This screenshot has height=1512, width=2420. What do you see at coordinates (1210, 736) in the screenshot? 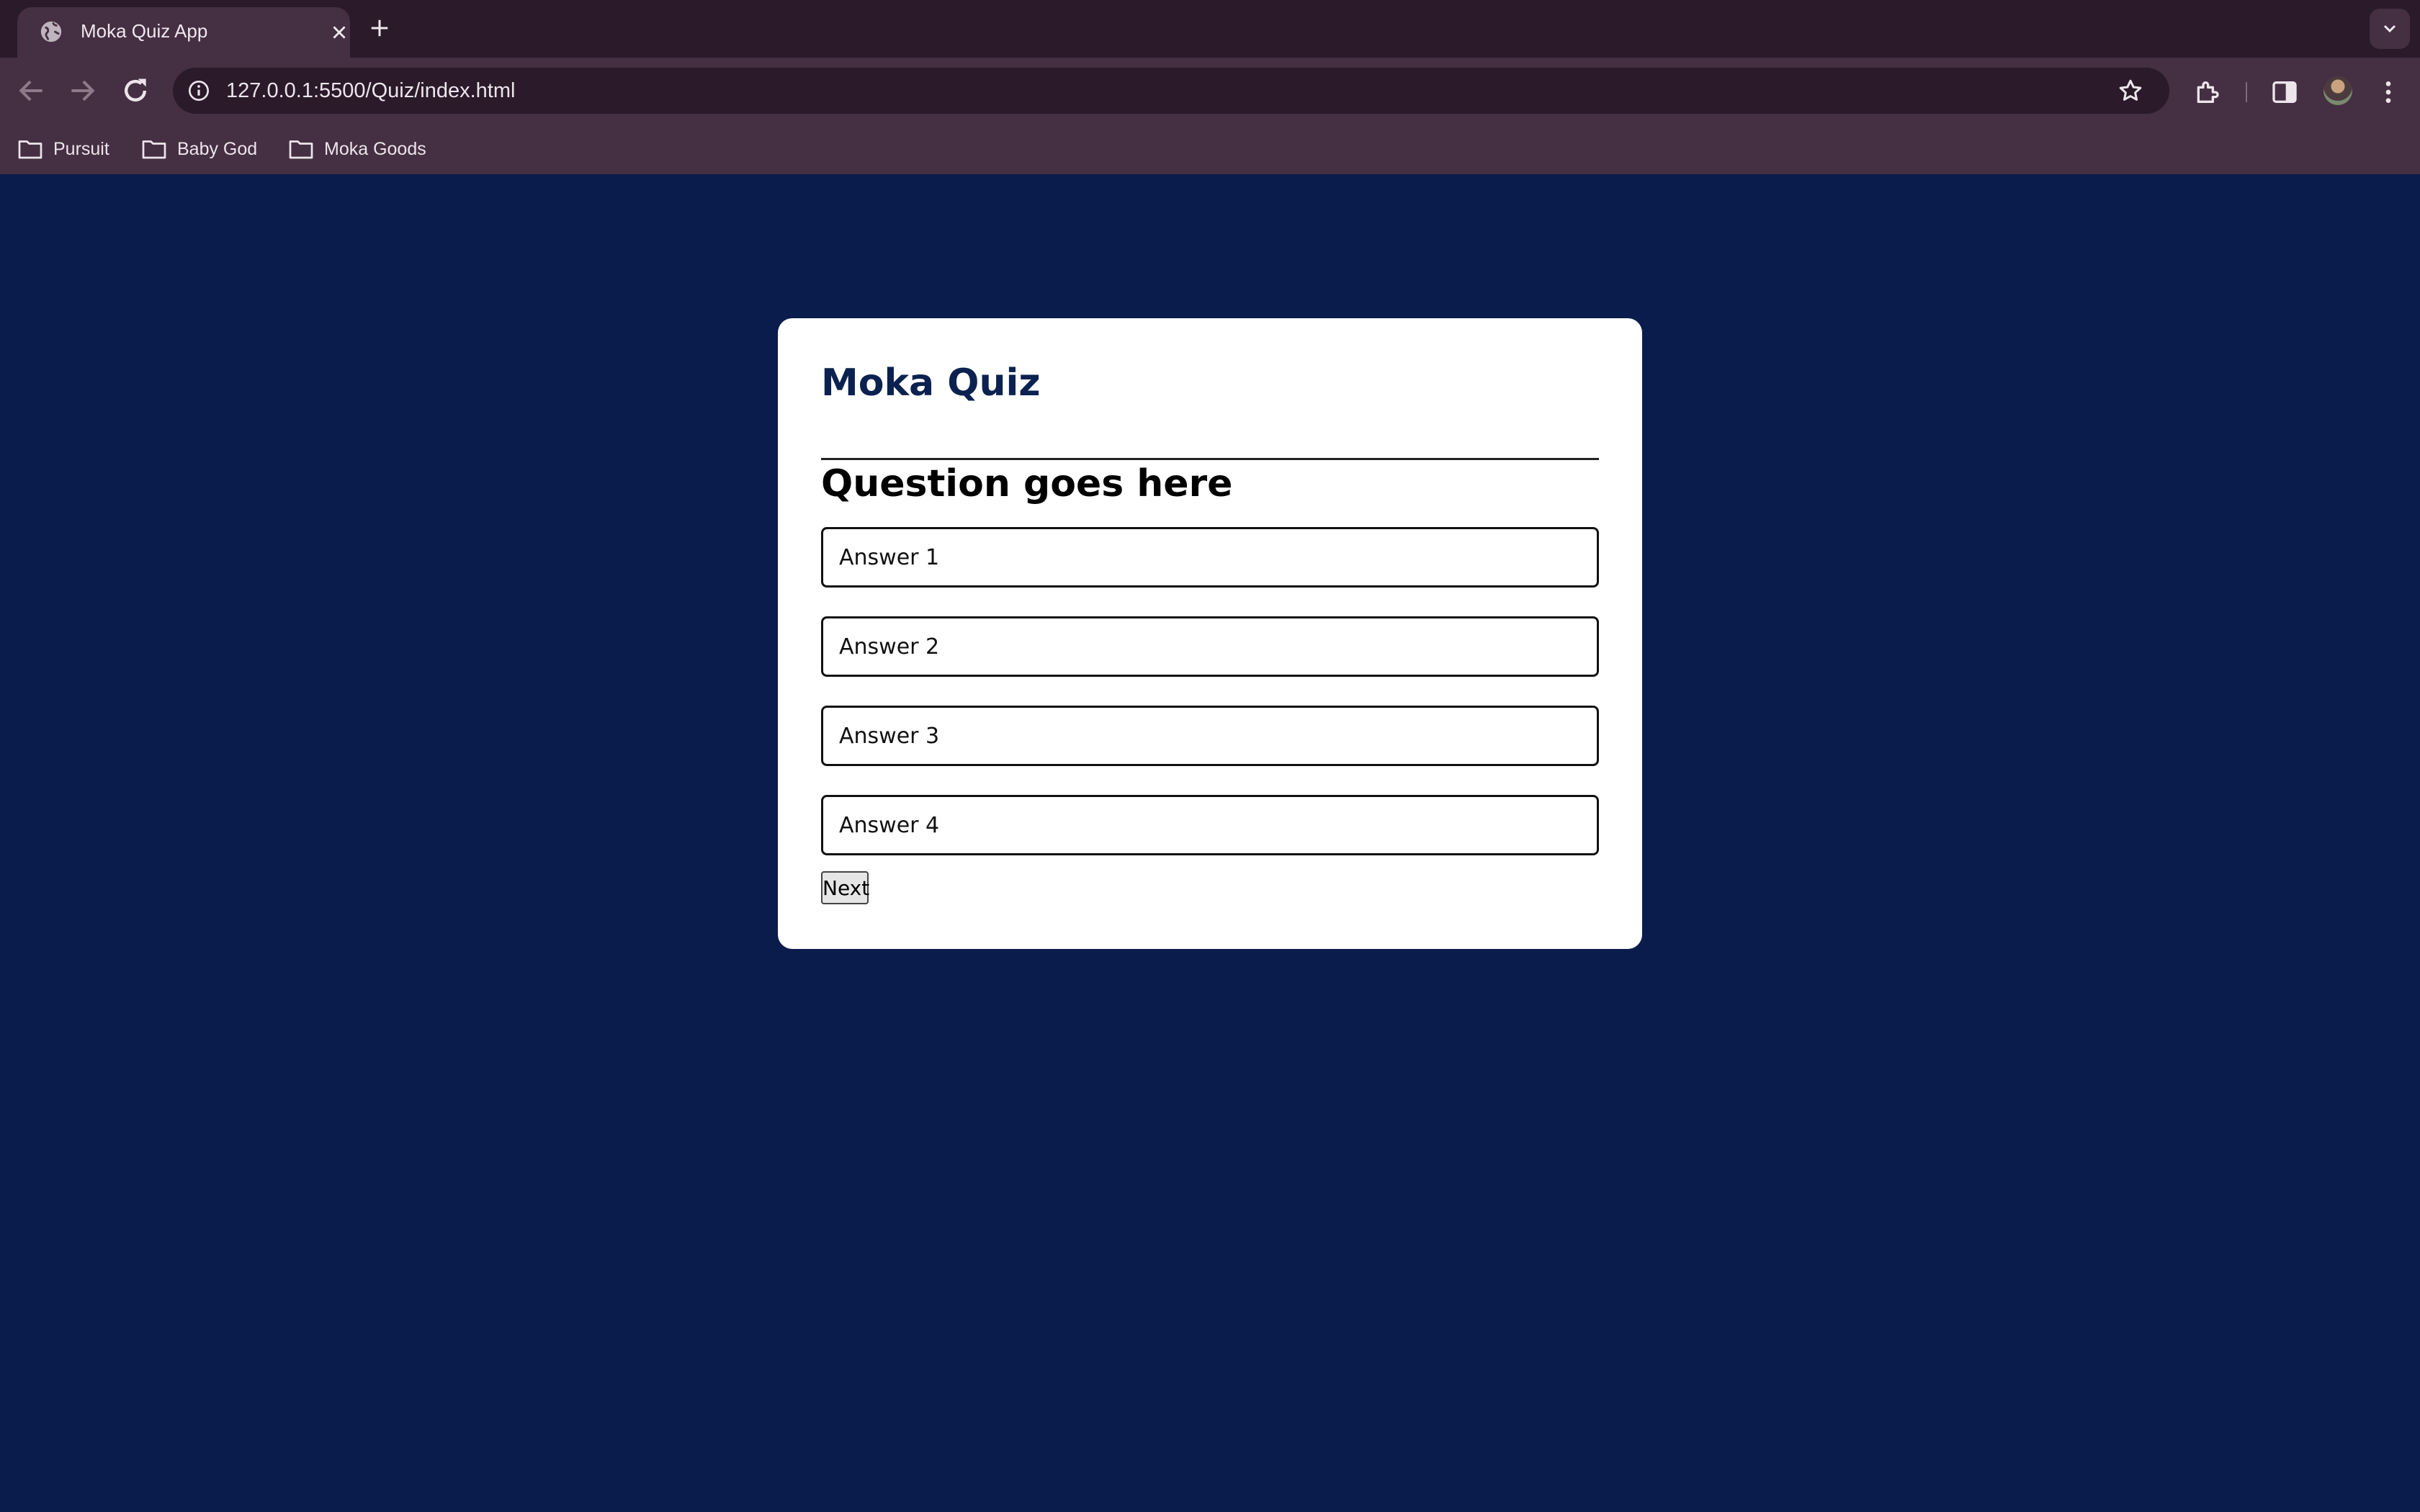
I see `answer-button-3: Answer 3` at bounding box center [1210, 736].